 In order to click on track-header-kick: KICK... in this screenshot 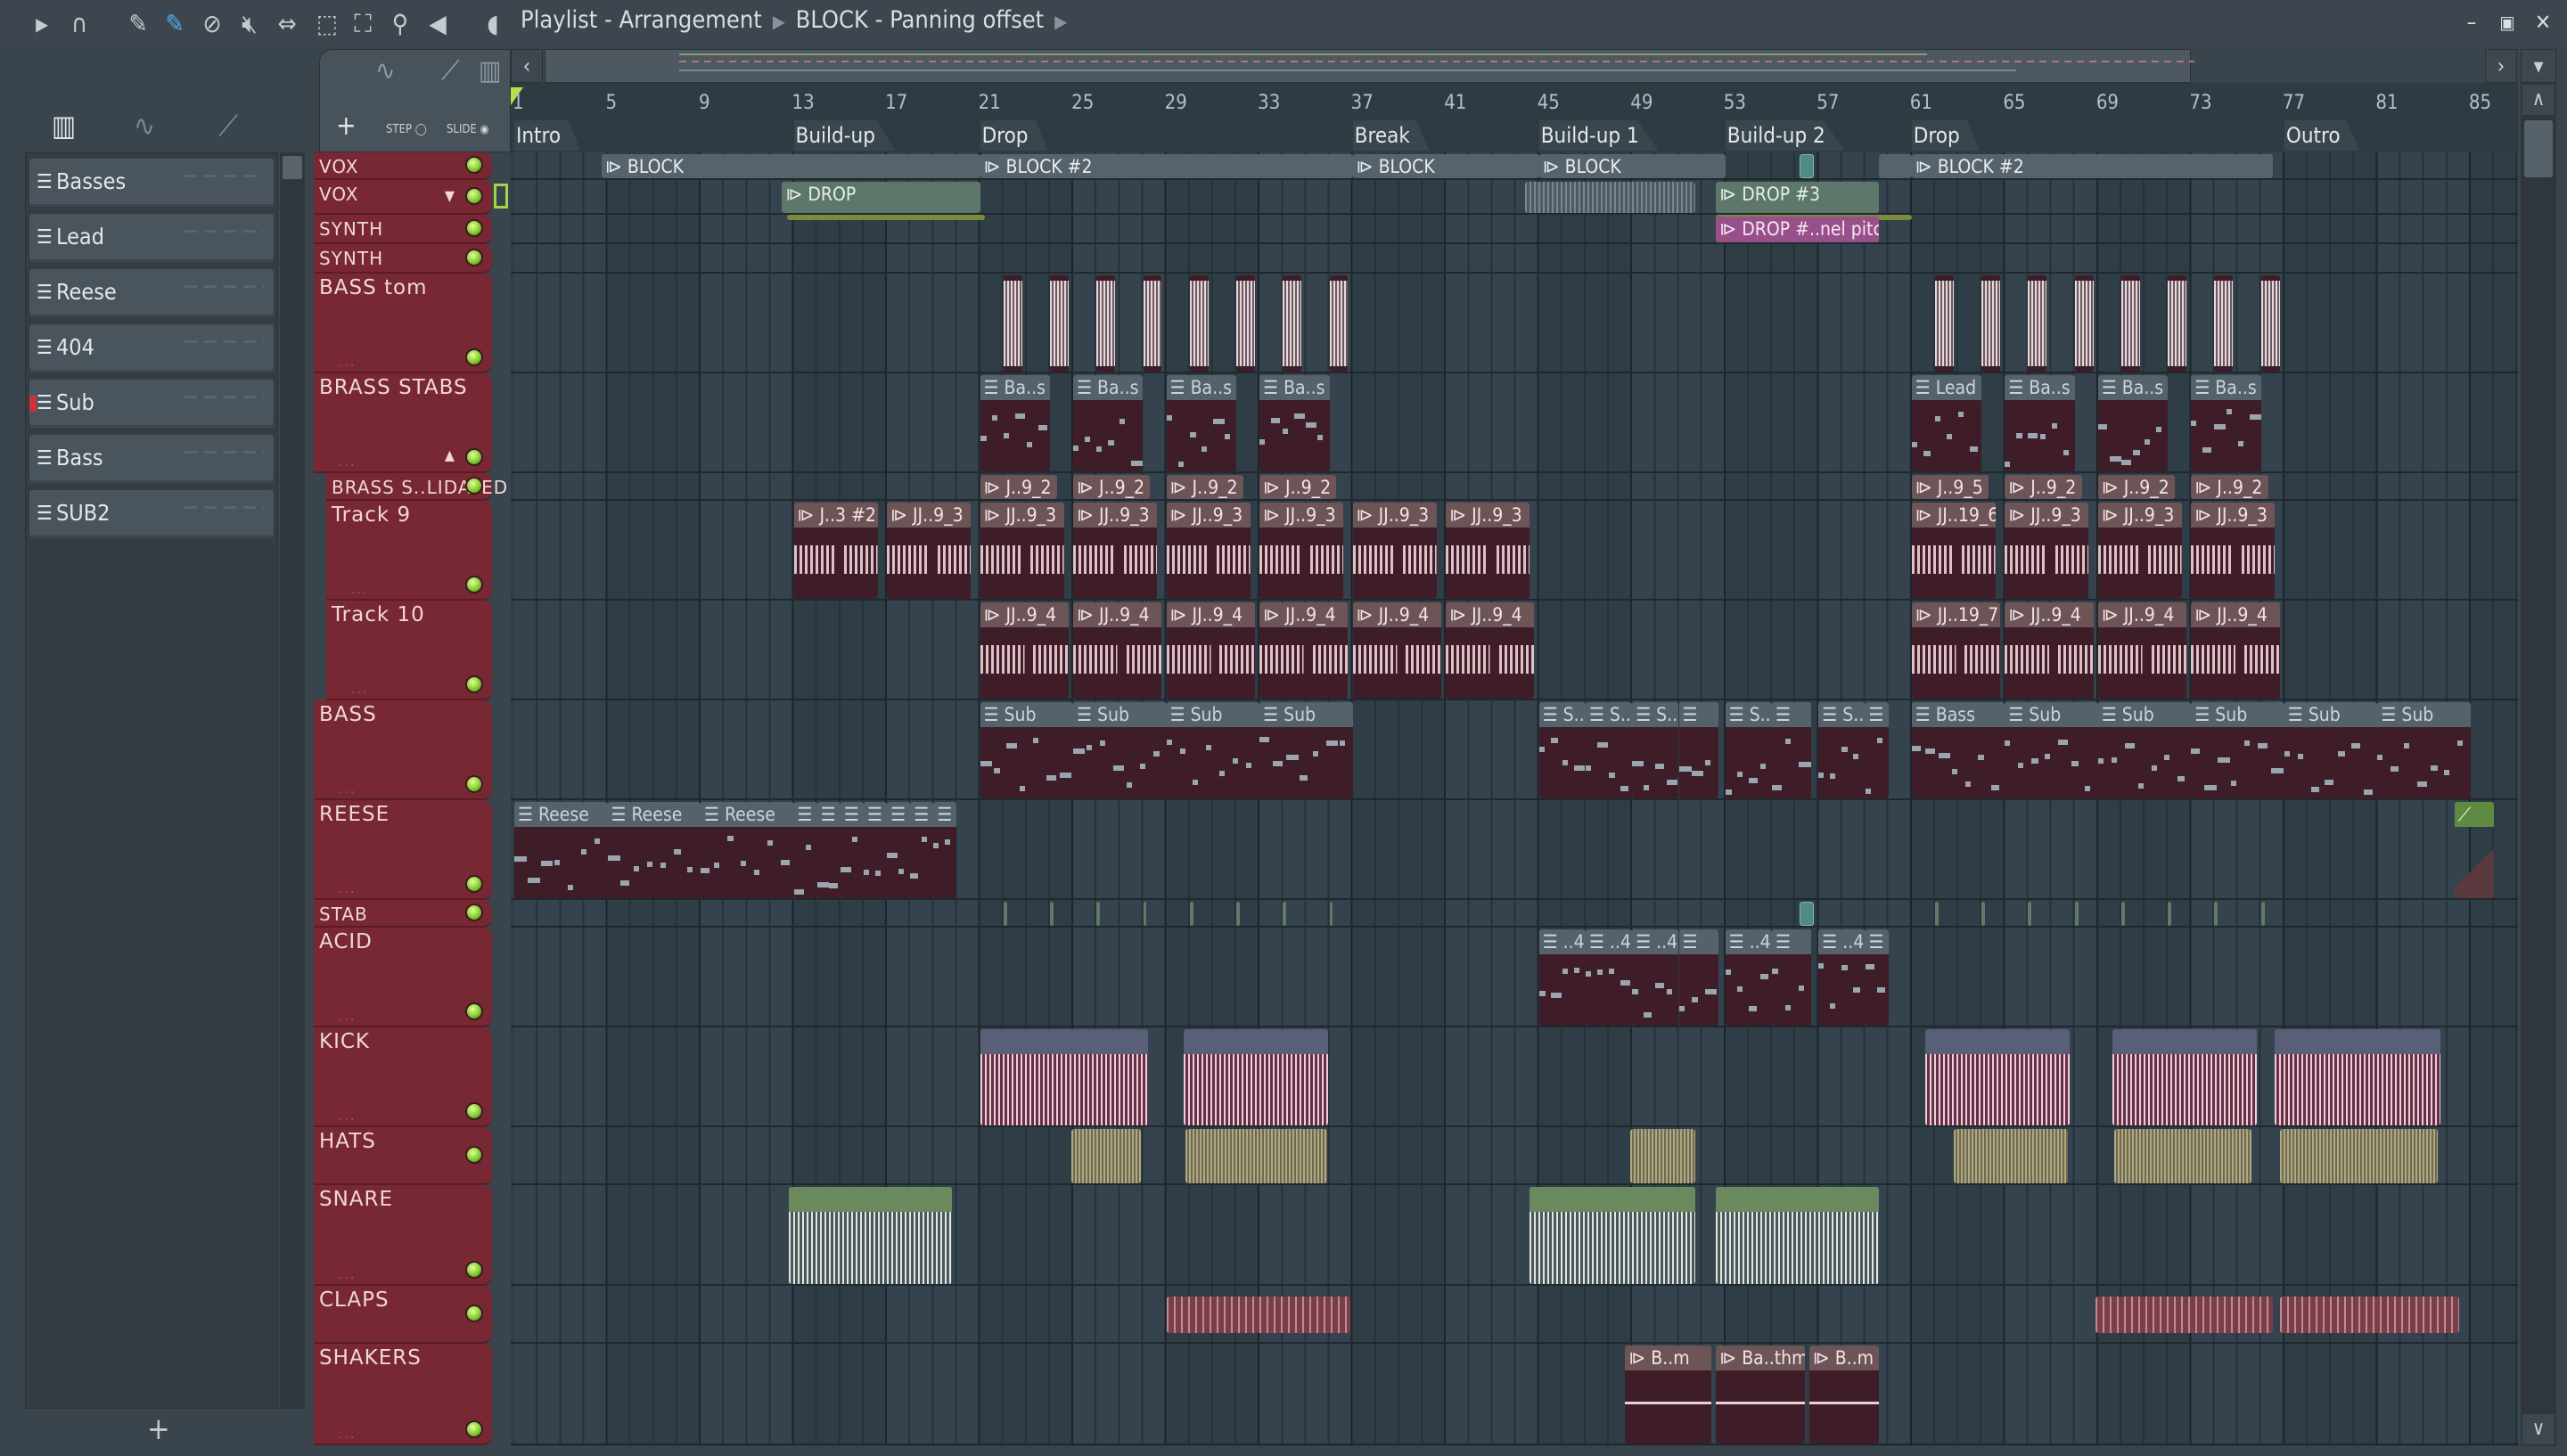, I will do `click(403, 1077)`.